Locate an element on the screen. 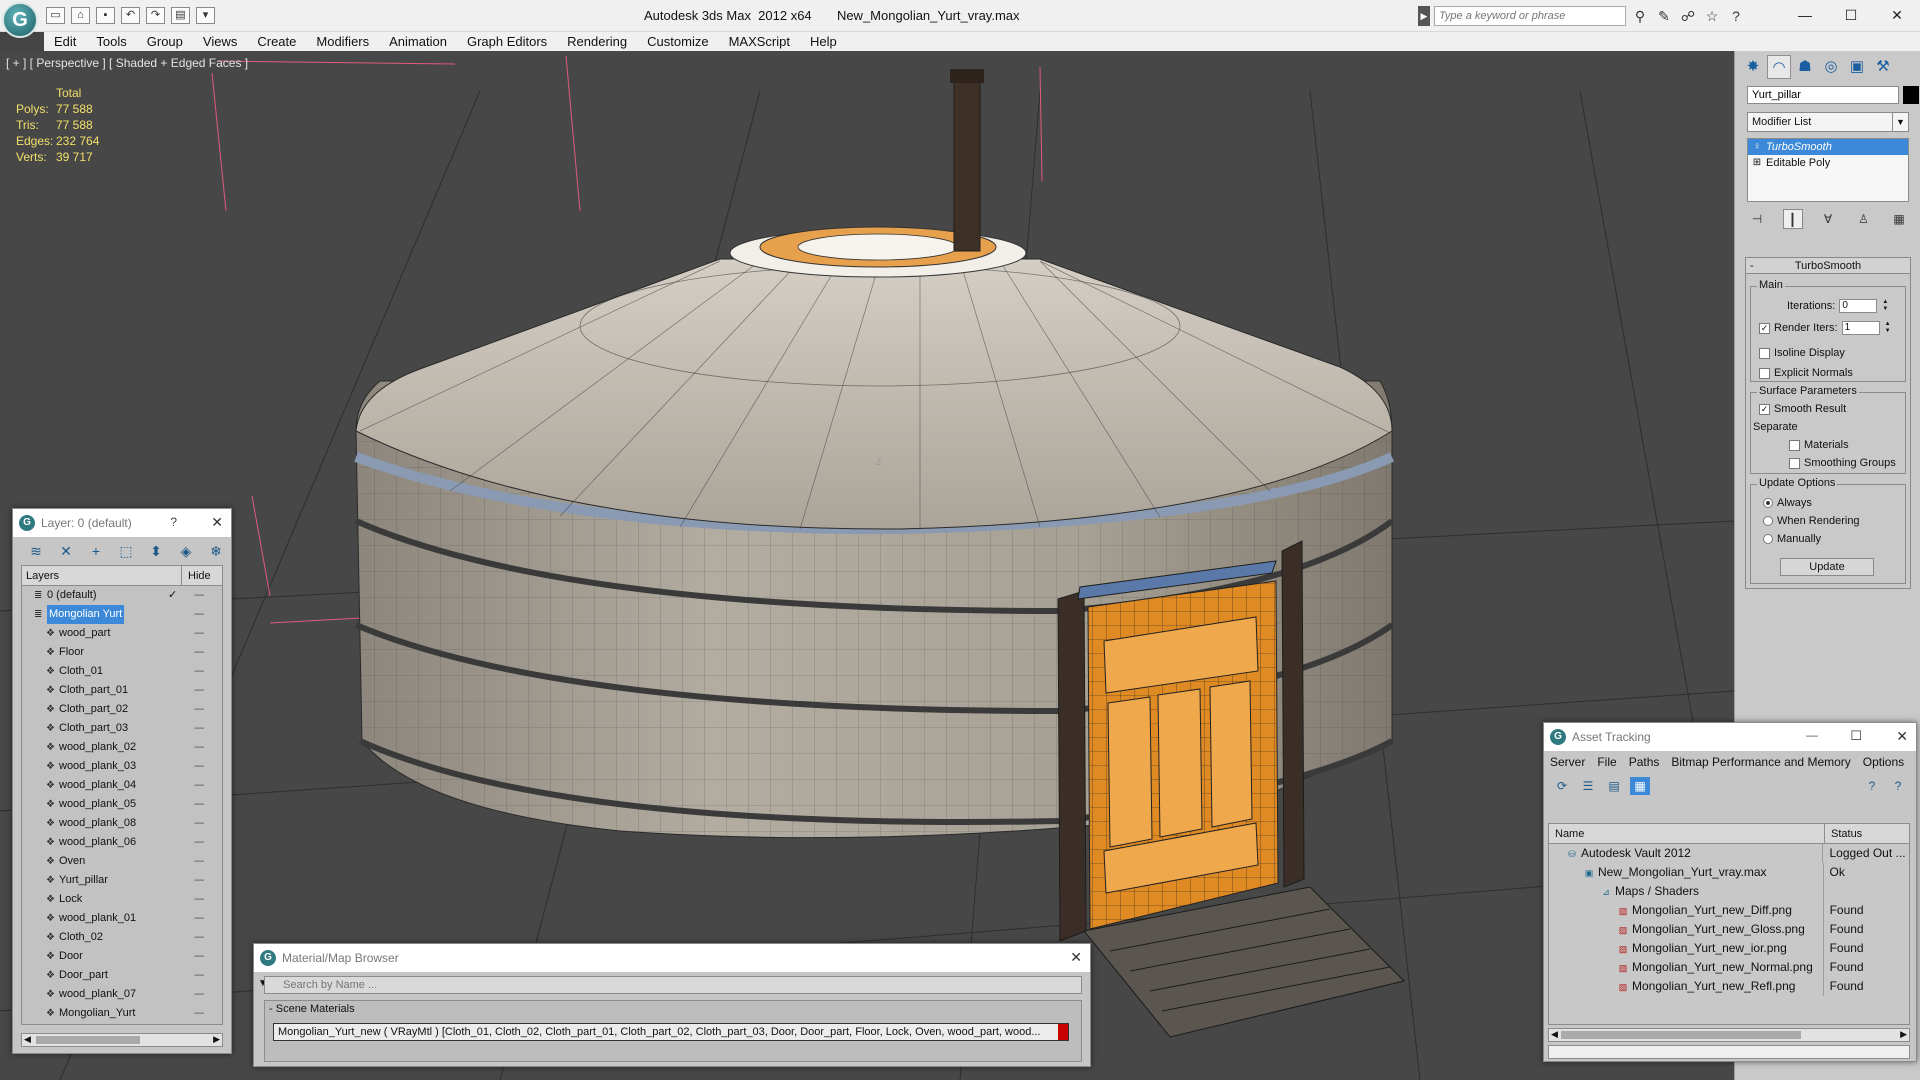 Image resolution: width=1920 pixels, height=1080 pixels. app-logo-icon: G is located at coordinates (20, 20).